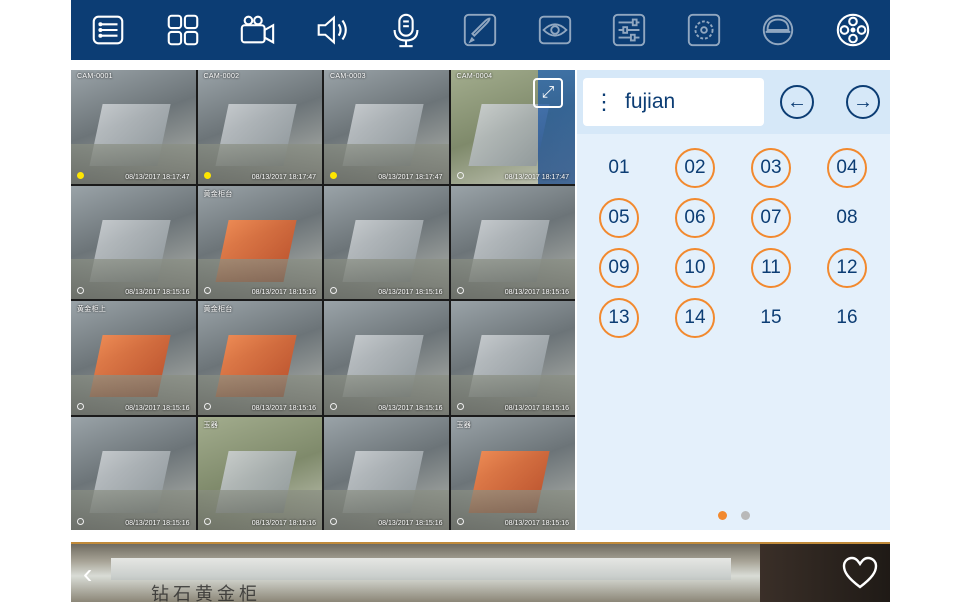  Describe the element at coordinates (386, 127) in the screenshot. I see `camera-tile: CAM-0003 08/13/2017 18:17:47` at that location.